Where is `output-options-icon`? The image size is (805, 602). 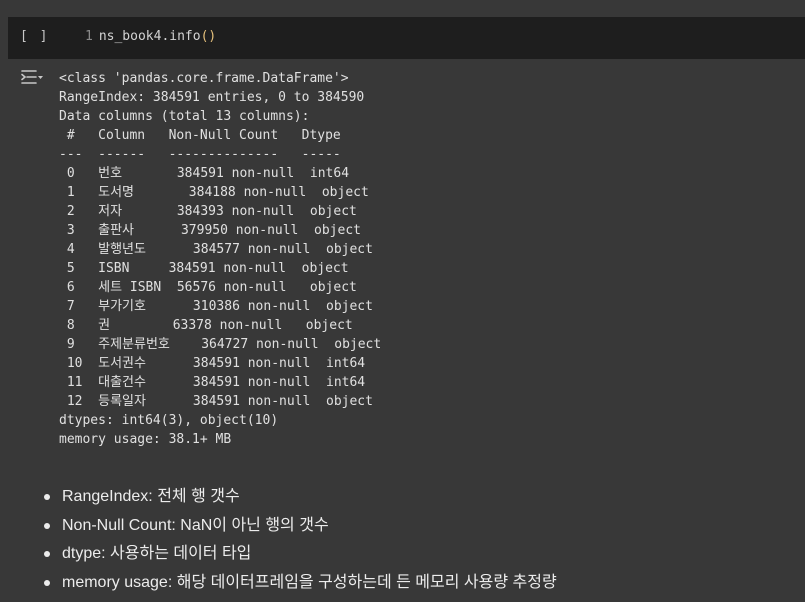
output-options-icon is located at coordinates (32, 78).